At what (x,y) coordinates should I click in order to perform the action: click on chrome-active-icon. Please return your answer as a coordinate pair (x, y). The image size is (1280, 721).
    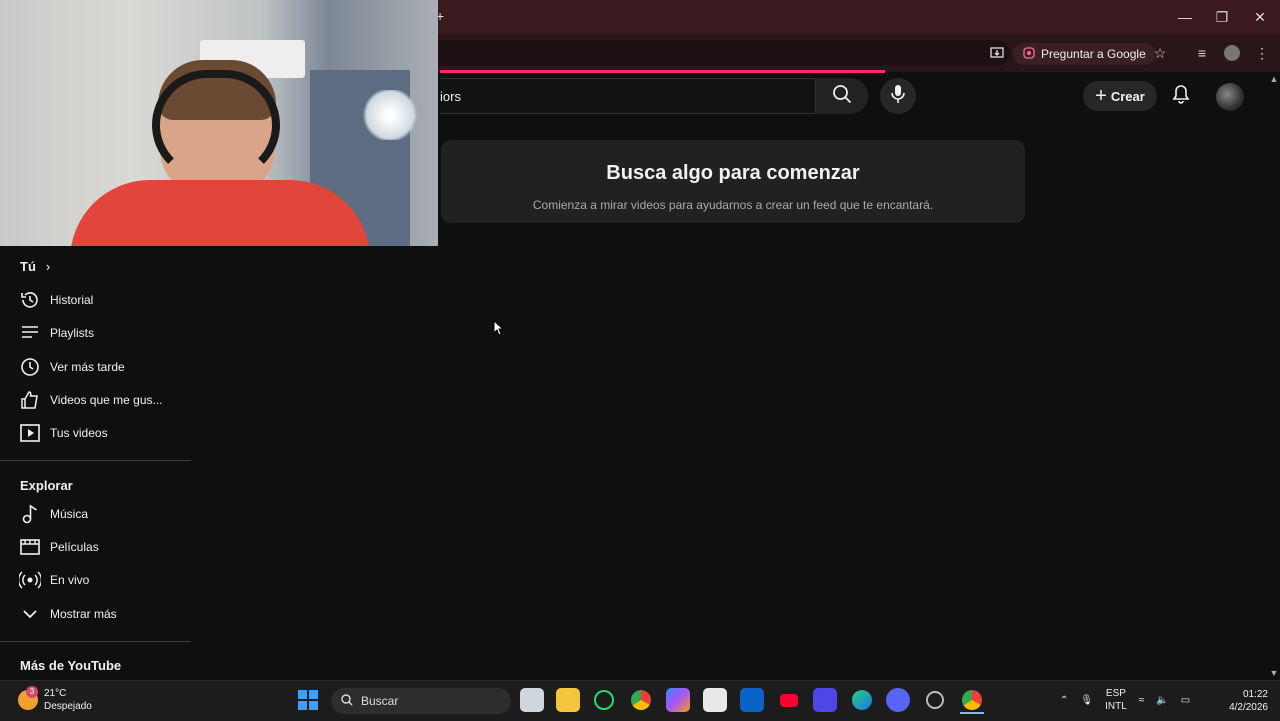
    Looking at the image, I should click on (972, 701).